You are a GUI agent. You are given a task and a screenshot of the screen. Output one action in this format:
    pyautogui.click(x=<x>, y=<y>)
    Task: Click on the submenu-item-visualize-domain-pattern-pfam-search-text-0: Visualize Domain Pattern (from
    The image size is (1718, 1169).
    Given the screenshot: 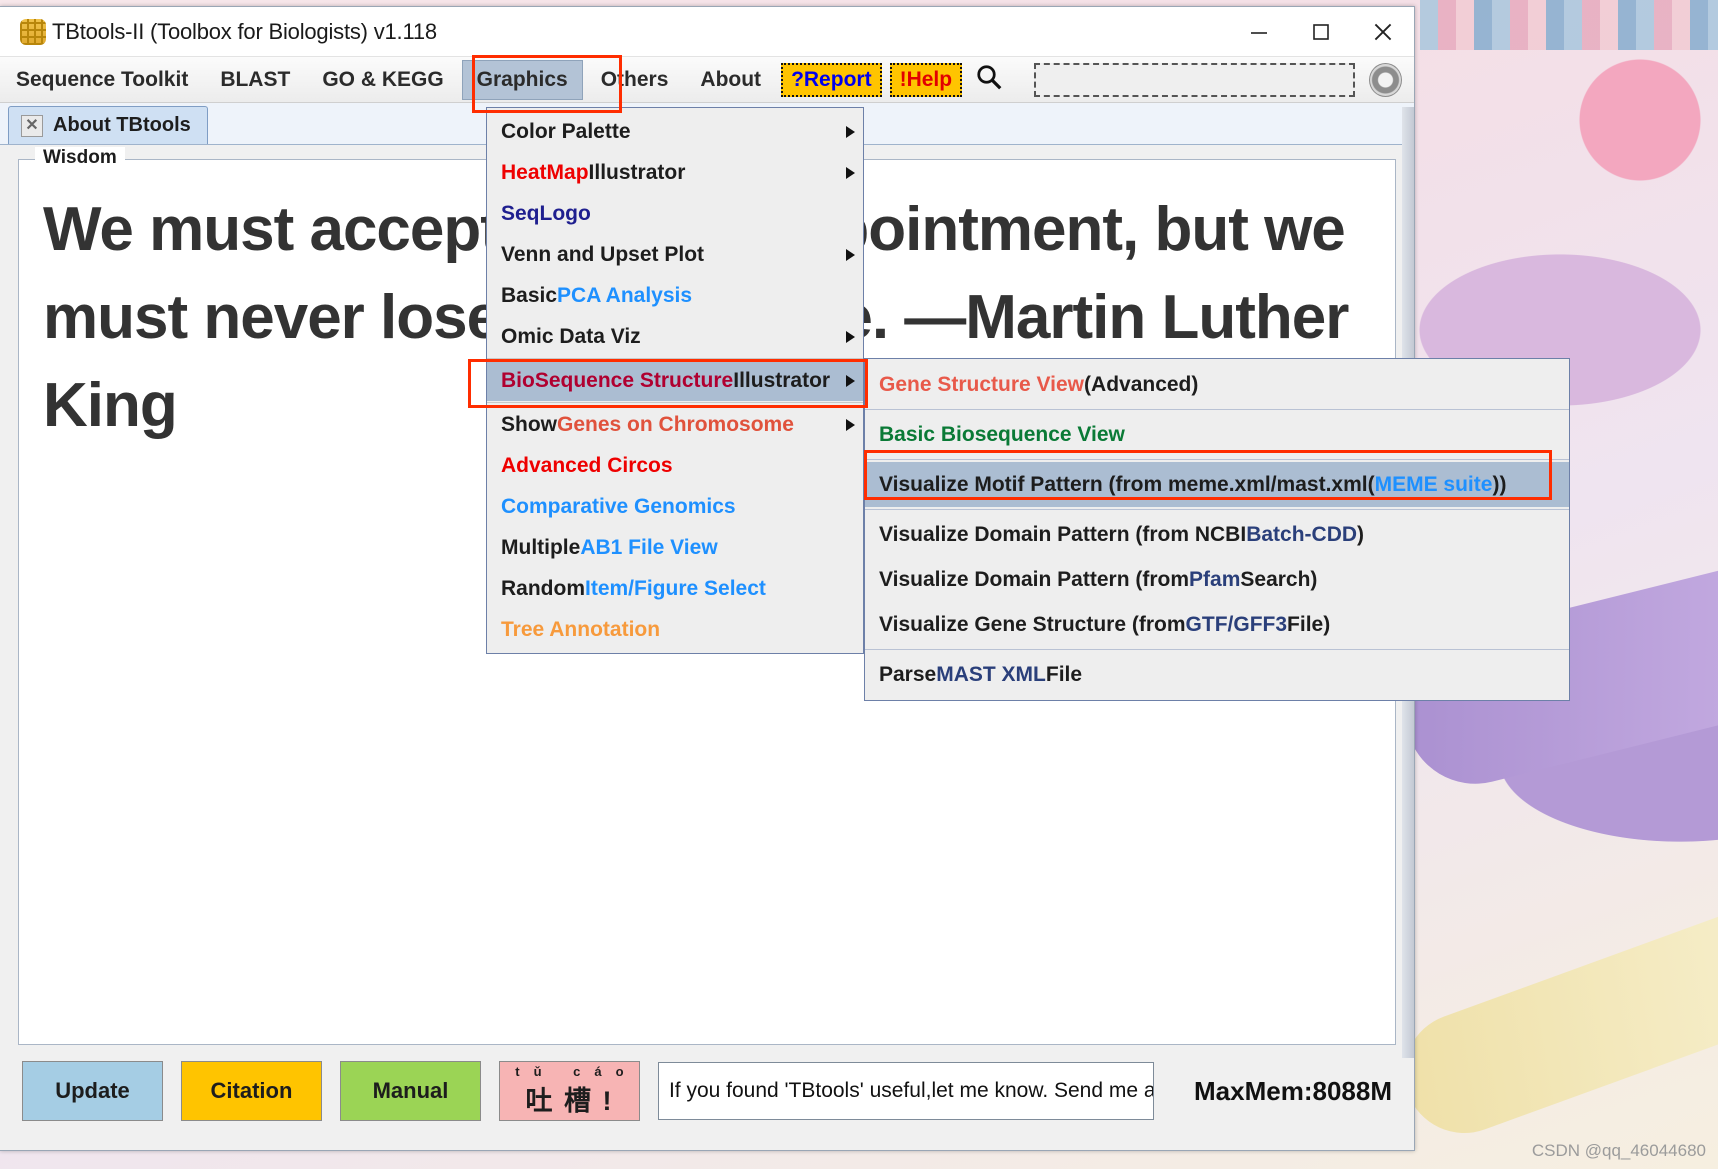 What is the action you would take?
    pyautogui.click(x=1034, y=579)
    